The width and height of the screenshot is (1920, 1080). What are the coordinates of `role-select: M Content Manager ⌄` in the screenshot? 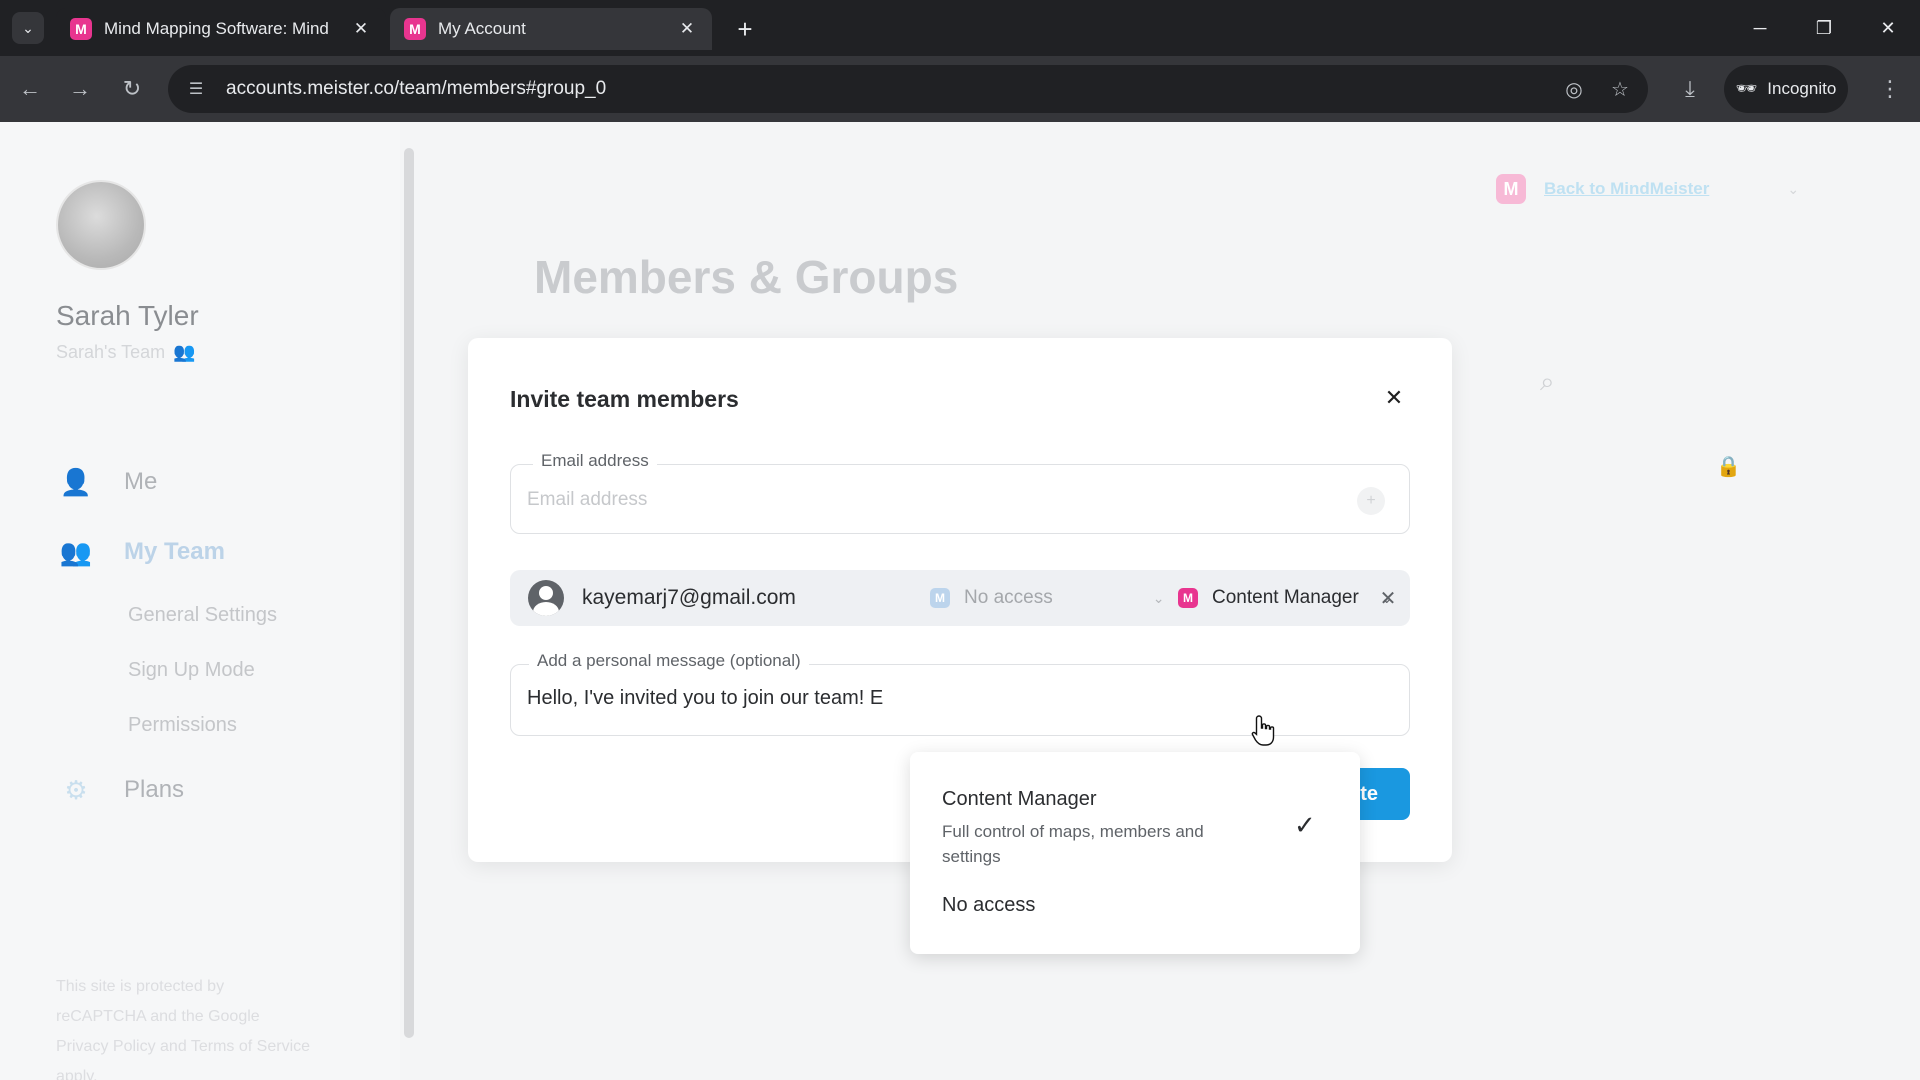 It's located at (1285, 598).